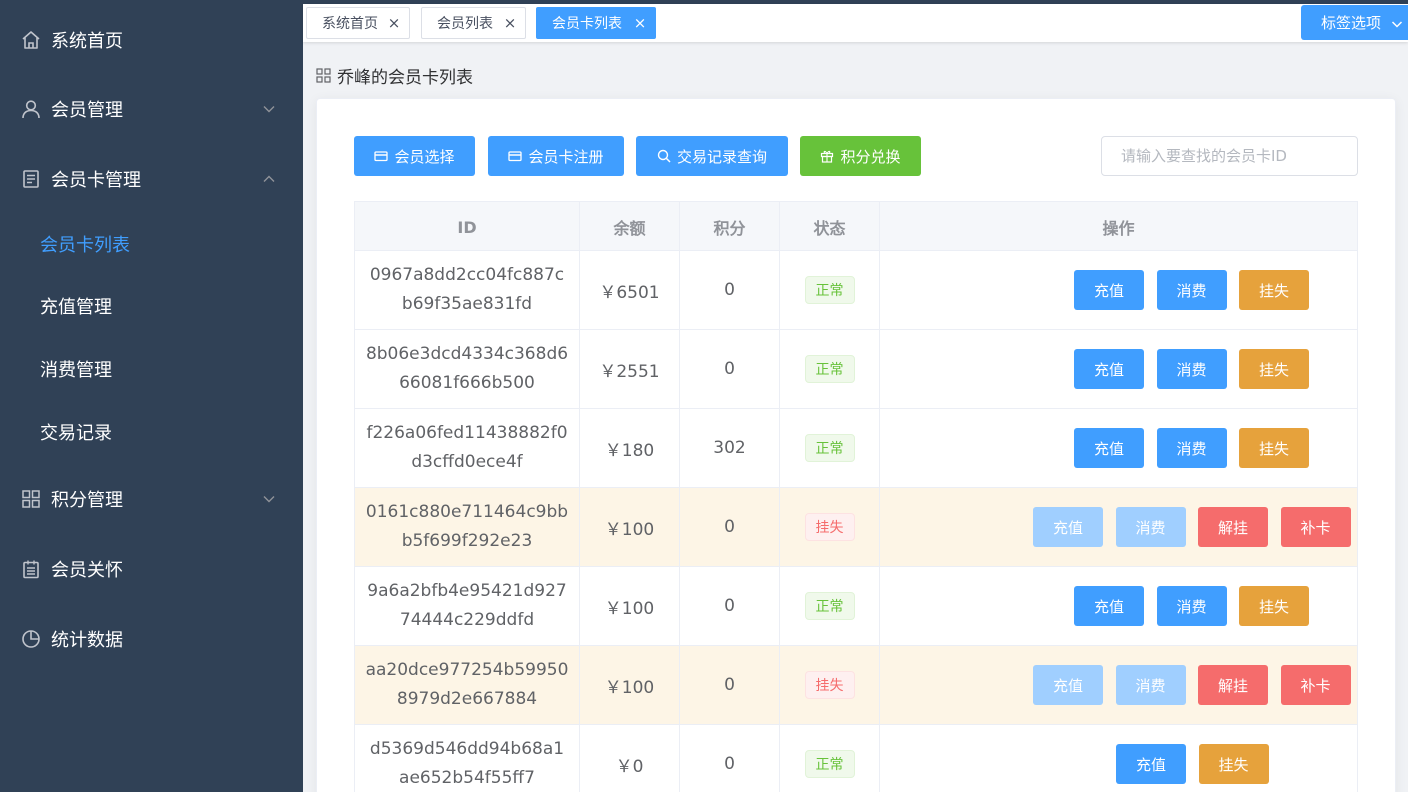 This screenshot has width=1408, height=792. What do you see at coordinates (730, 227) in the screenshot?
I see `column-header-points: 积分` at bounding box center [730, 227].